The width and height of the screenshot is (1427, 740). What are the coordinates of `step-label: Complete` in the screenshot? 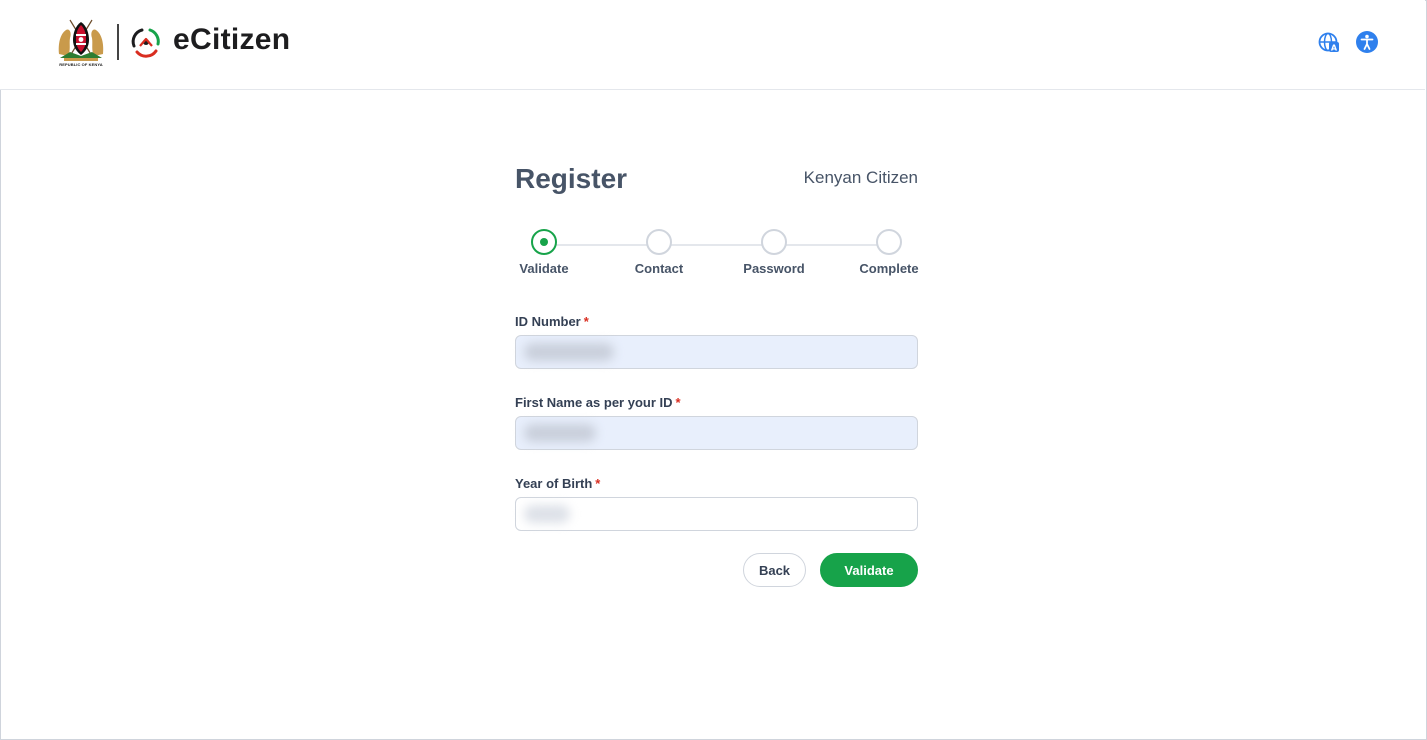 It's located at (889, 268).